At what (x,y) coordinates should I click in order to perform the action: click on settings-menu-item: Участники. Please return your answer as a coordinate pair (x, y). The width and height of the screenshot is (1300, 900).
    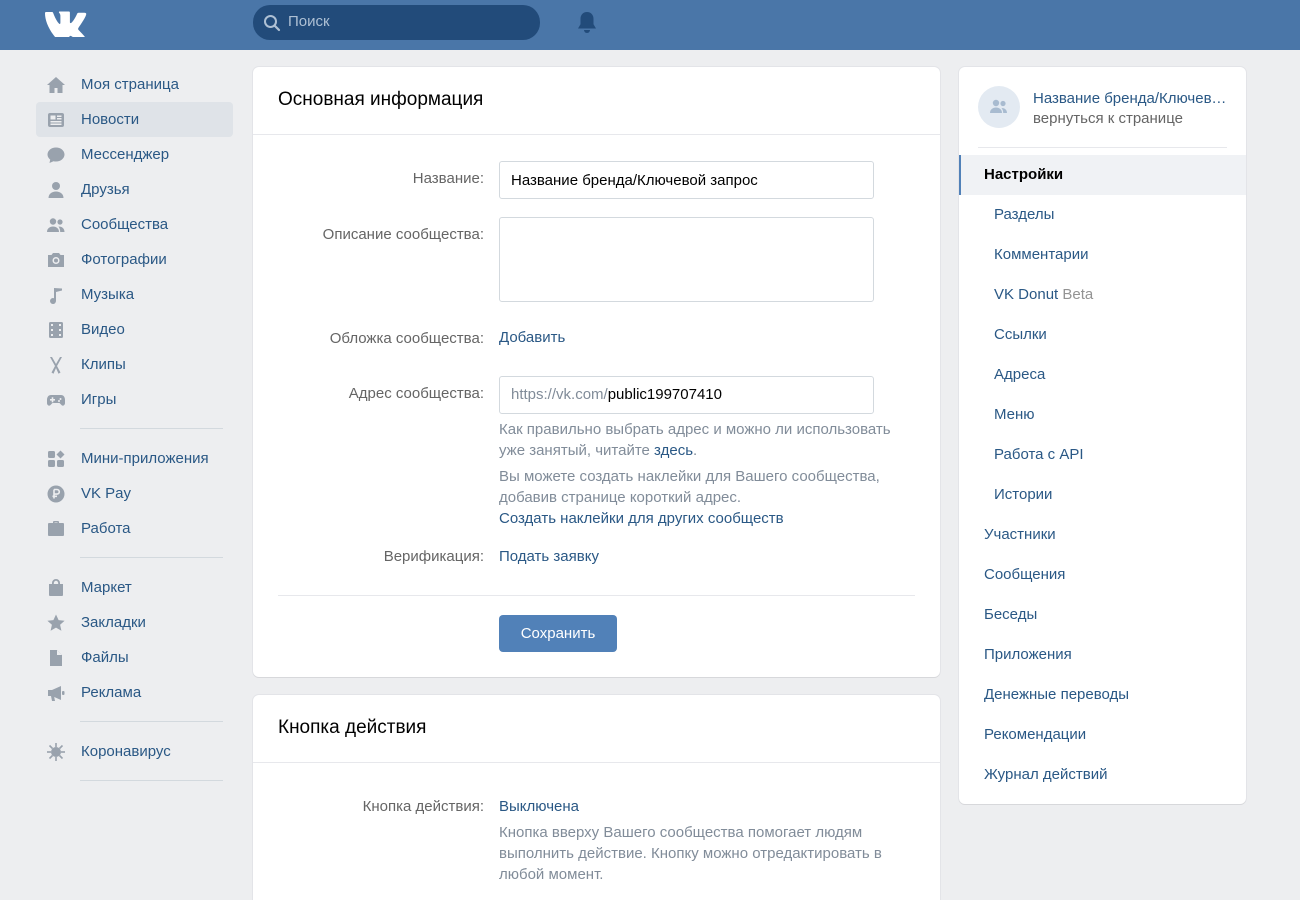
    Looking at the image, I should click on (1102, 535).